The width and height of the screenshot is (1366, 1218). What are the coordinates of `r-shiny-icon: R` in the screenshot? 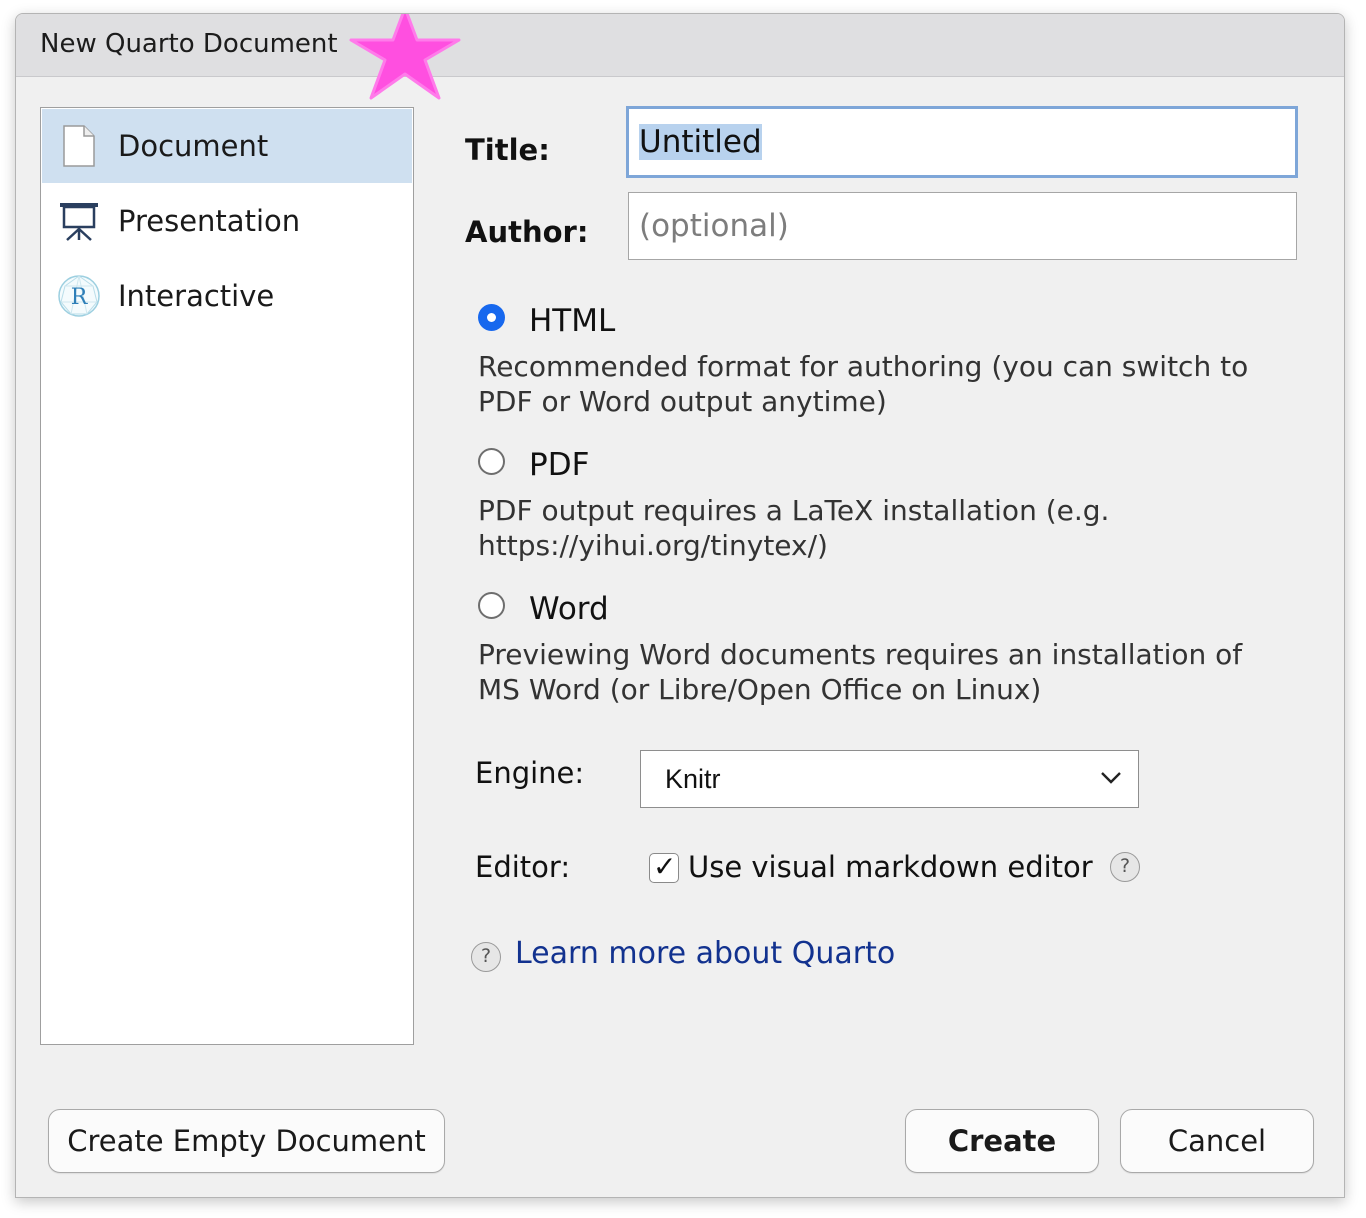 It's located at (79, 296).